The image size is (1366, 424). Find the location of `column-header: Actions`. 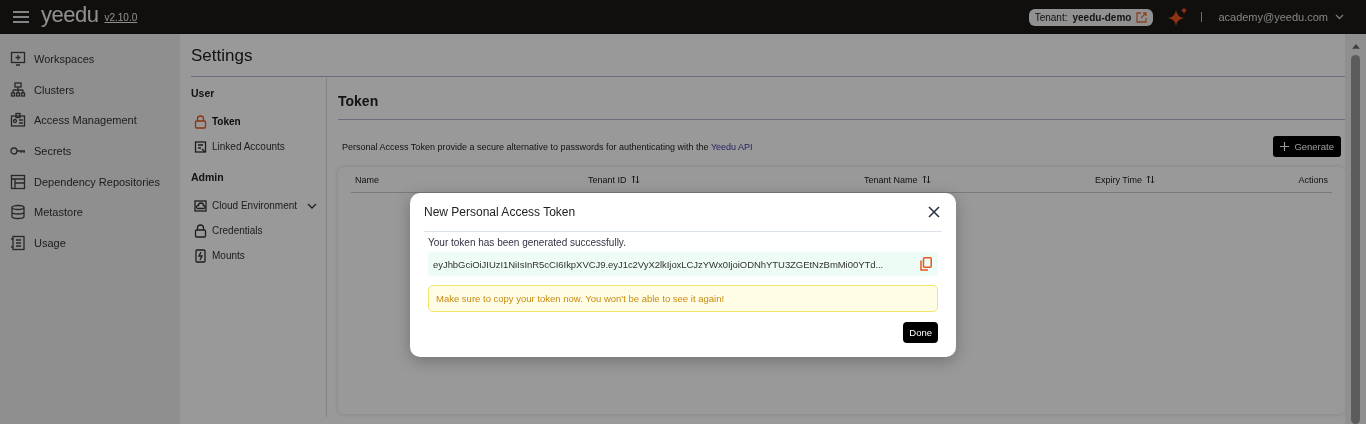

column-header: Actions is located at coordinates (1313, 179).